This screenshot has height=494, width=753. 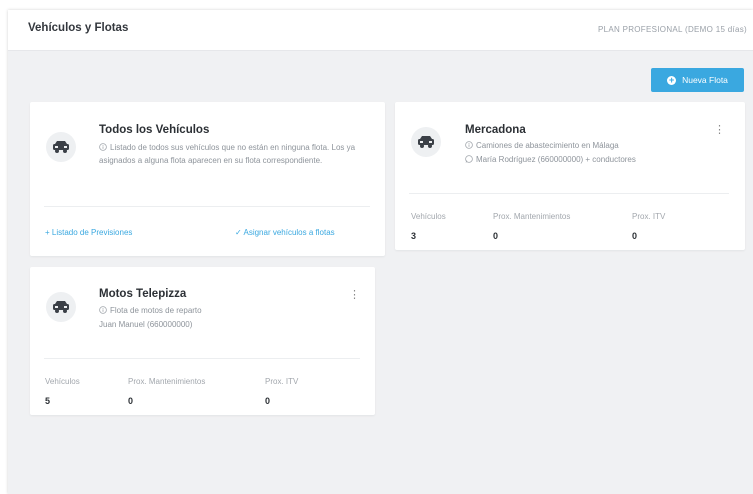 What do you see at coordinates (542, 146) in the screenshot?
I see `fleet-description: Camiones de abastecimiento en Málaga` at bounding box center [542, 146].